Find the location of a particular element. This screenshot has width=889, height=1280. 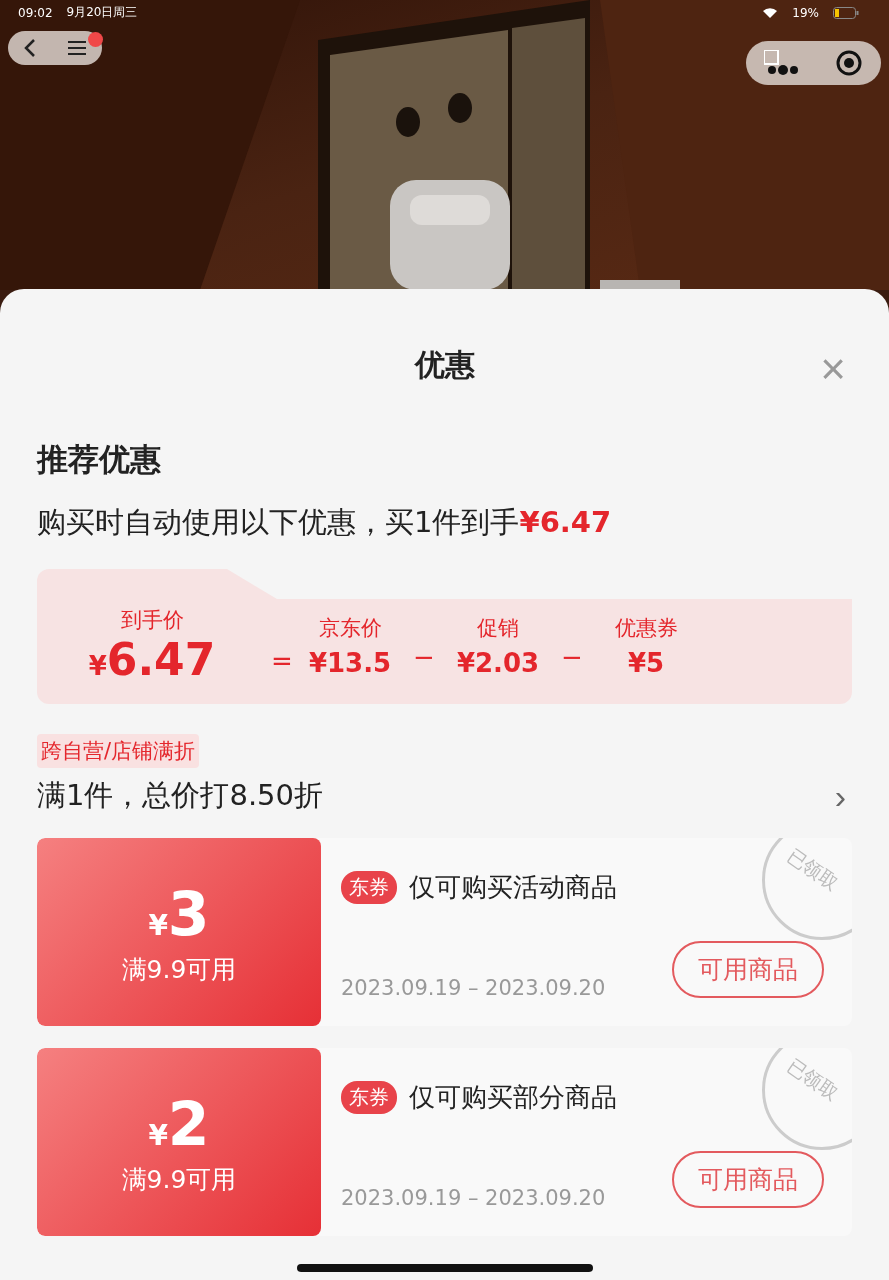

section-heading: 推荐优惠 is located at coordinates (99, 459).